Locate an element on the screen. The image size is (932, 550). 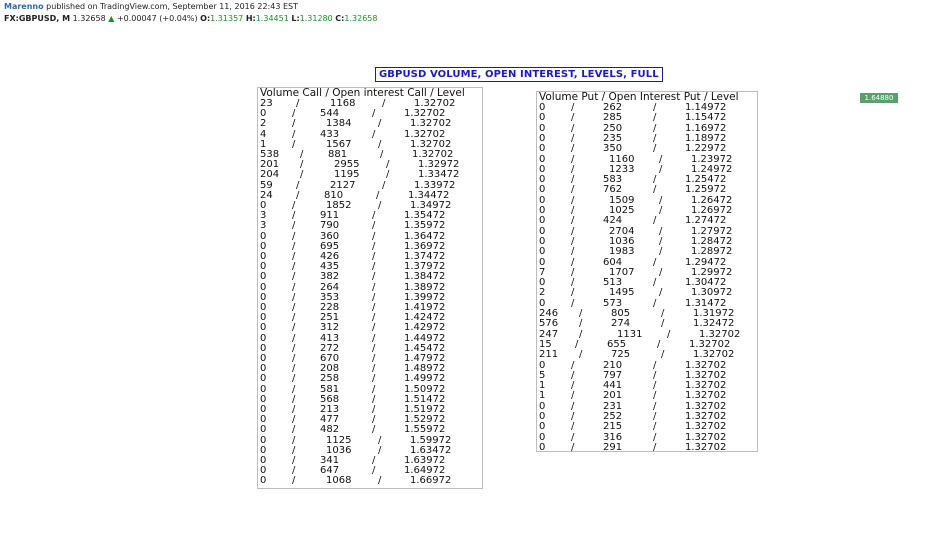
table-row: 0 / 482 / 1.55972 is located at coordinates (370, 430).